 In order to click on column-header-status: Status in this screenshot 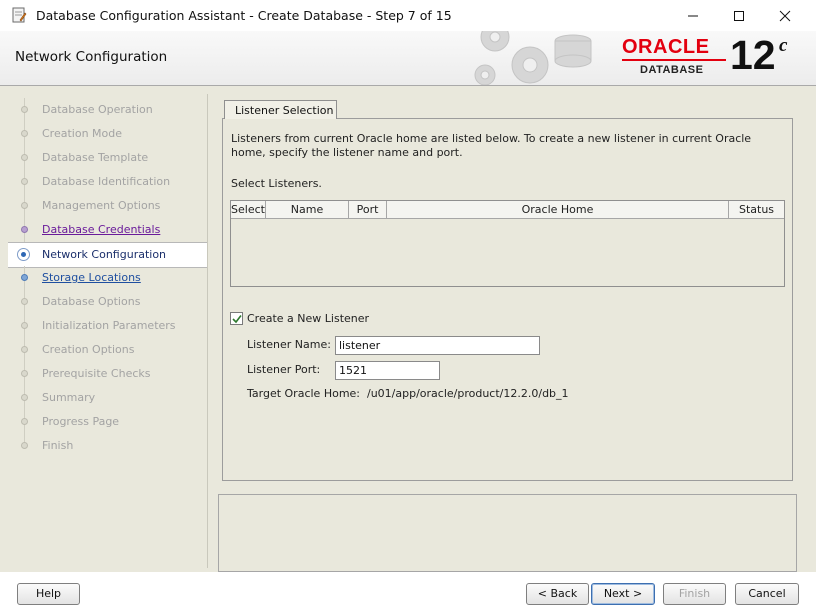, I will do `click(756, 210)`.